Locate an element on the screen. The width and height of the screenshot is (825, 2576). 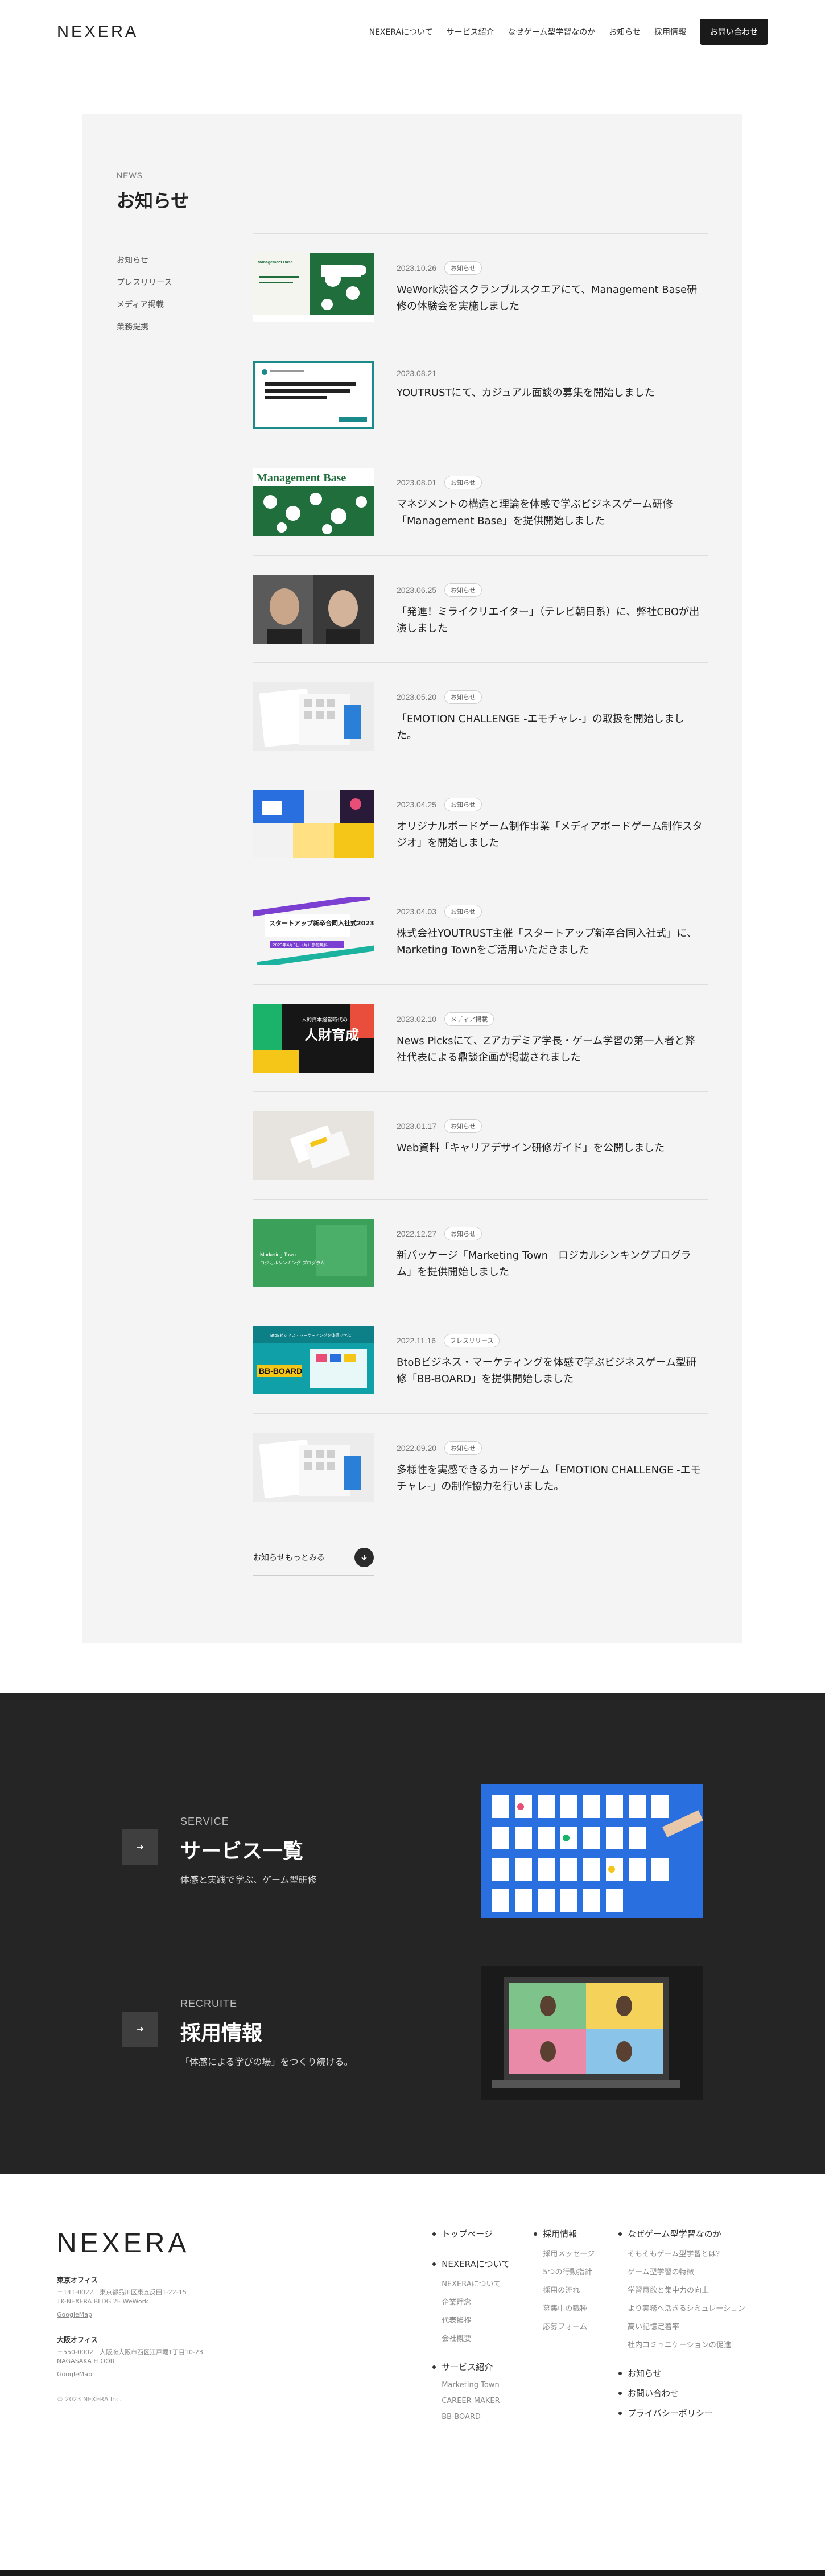
category-media: メディア掲載 is located at coordinates (185, 304).